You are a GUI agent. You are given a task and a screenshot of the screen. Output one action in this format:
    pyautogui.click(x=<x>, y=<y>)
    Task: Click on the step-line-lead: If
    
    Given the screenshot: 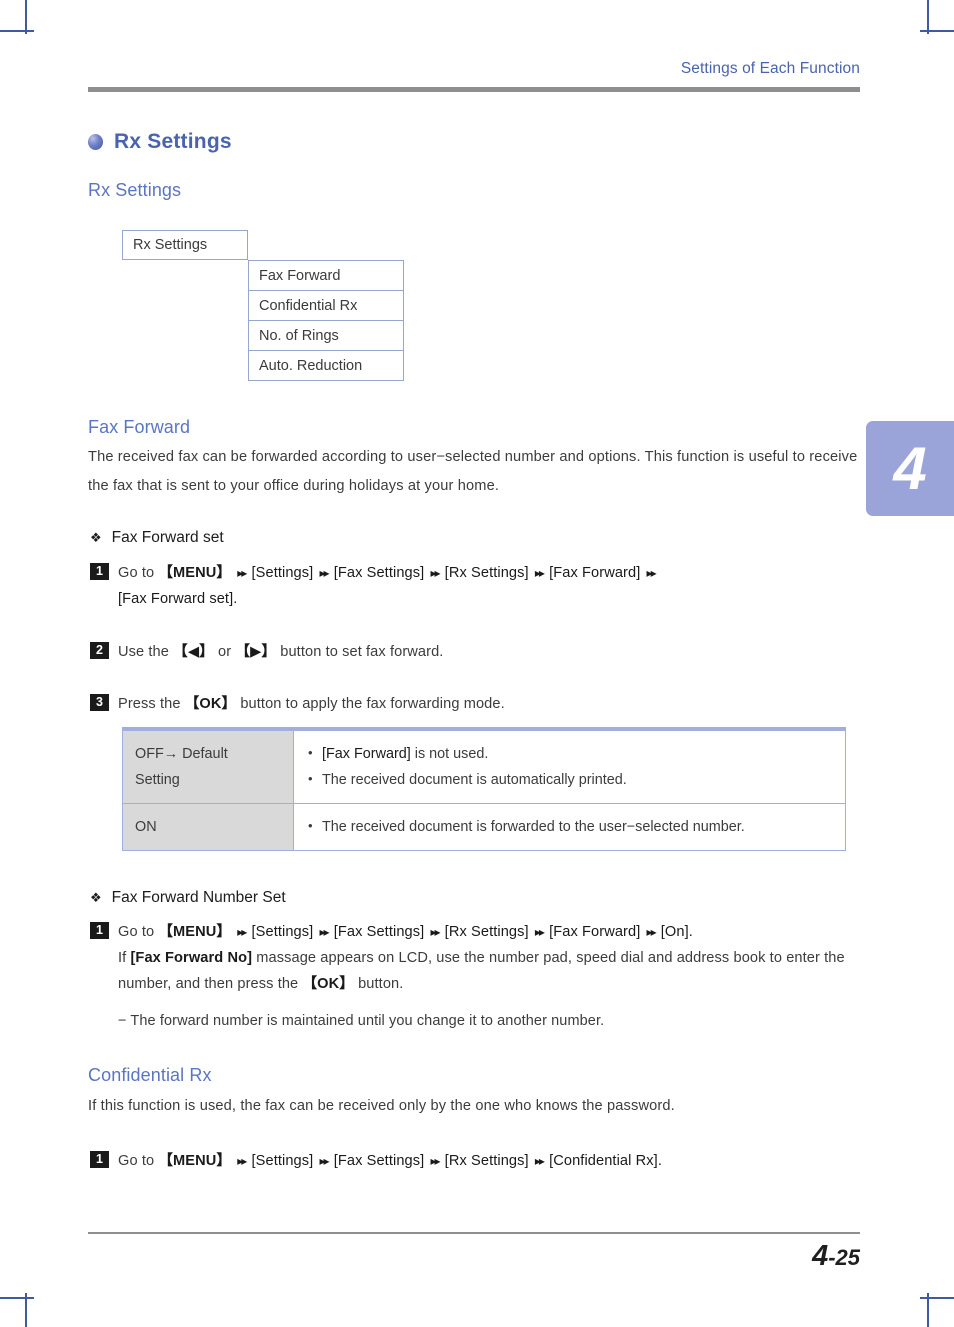 What is the action you would take?
    pyautogui.click(x=122, y=958)
    